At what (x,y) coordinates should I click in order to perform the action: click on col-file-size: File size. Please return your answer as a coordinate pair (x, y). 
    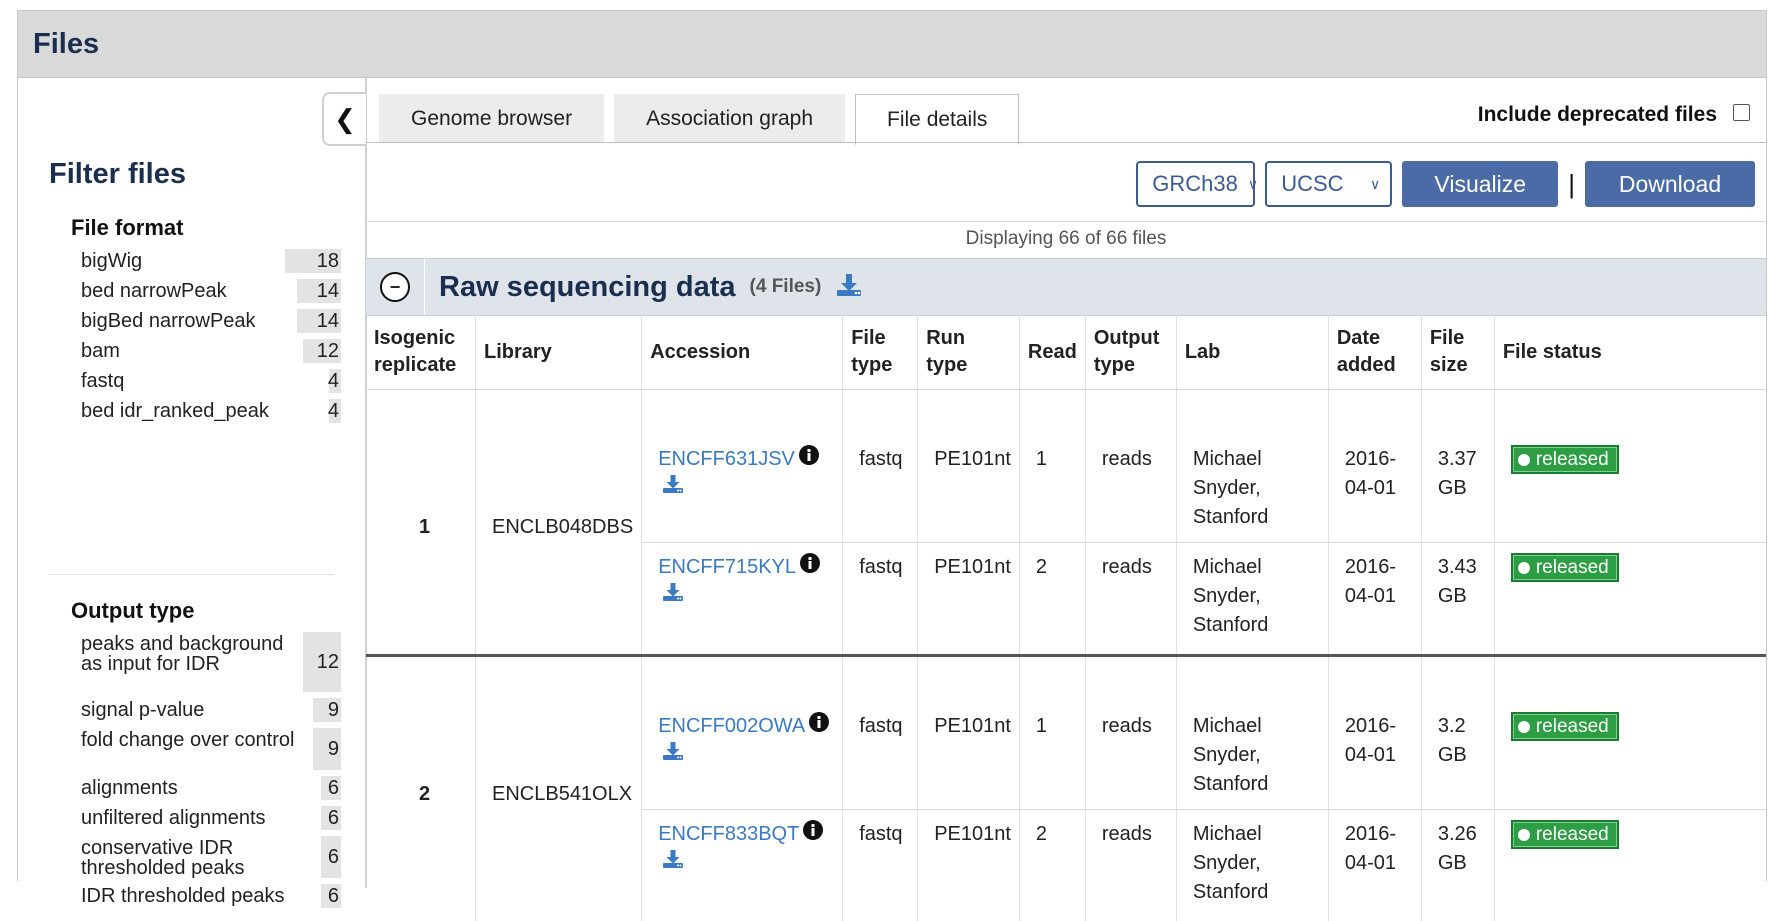
    Looking at the image, I should click on (1457, 352).